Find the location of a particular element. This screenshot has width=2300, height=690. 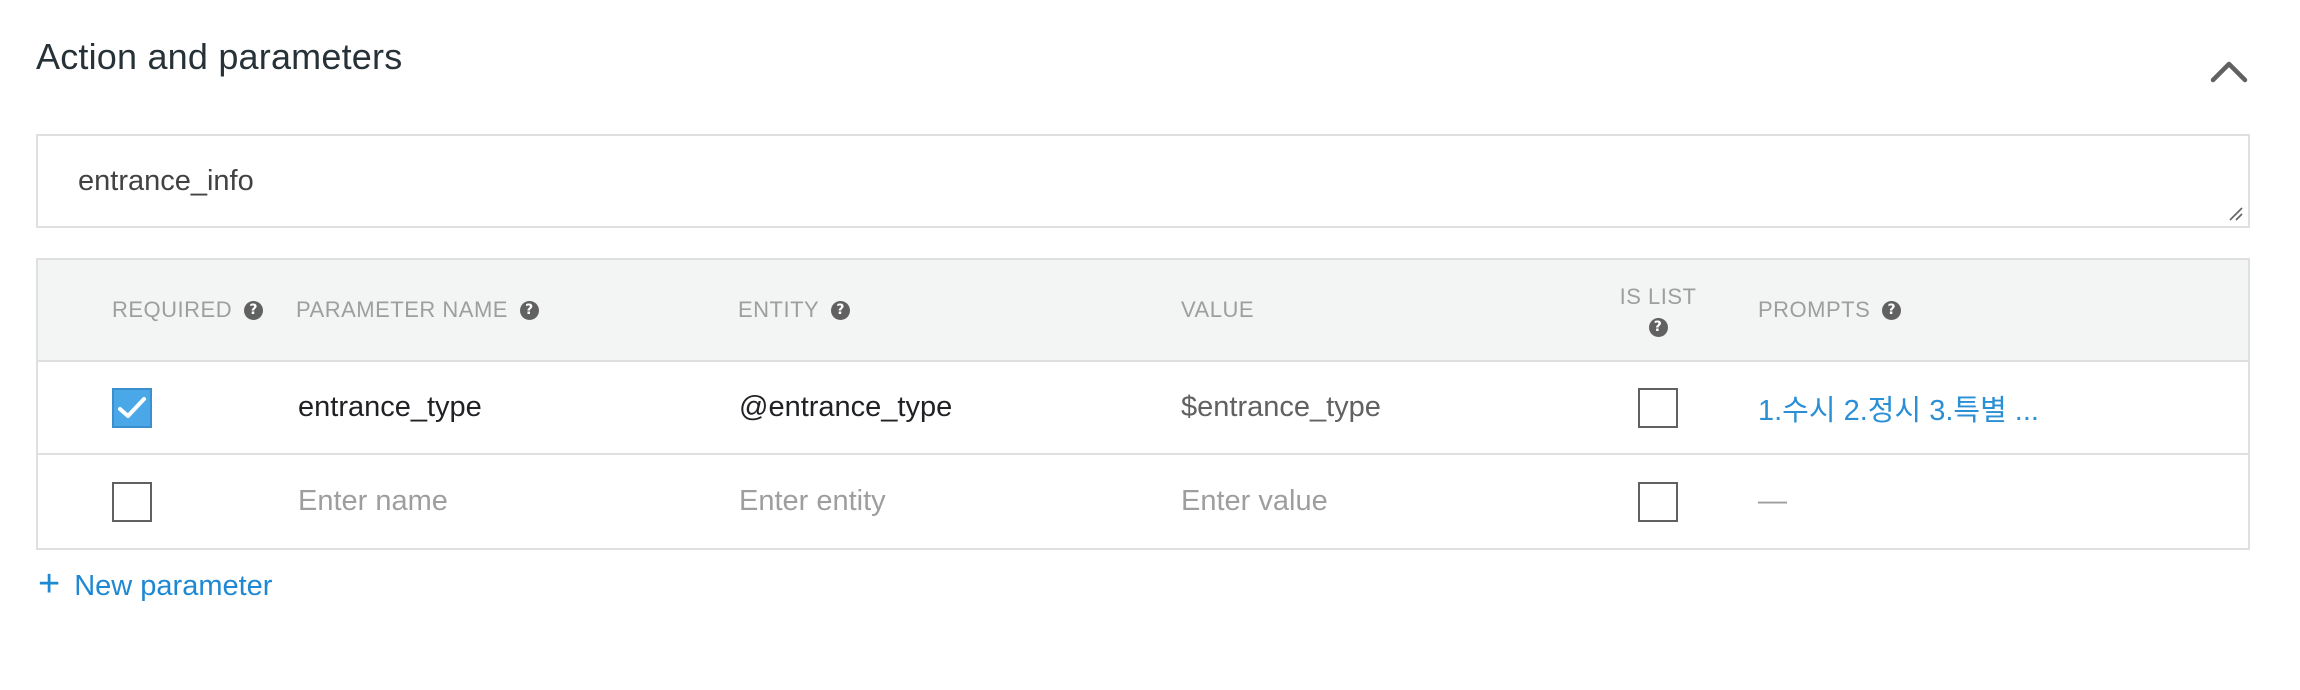

header-value: VALUE is located at coordinates (1217, 310).